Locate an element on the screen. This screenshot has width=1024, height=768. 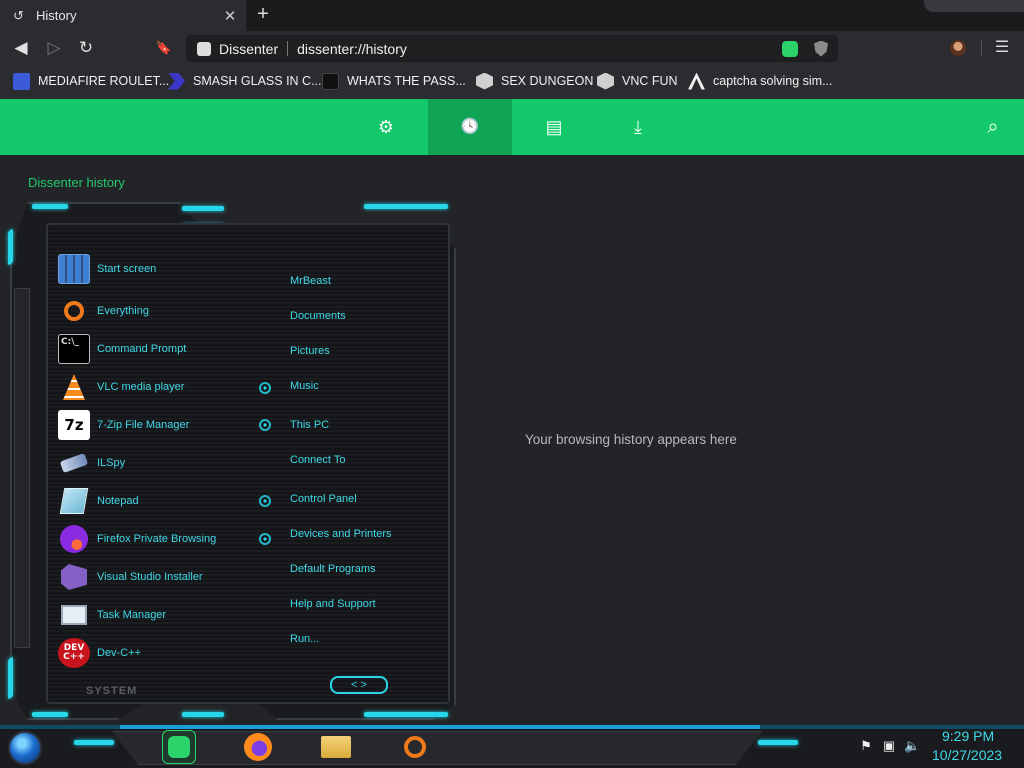
link-pictures: Pictures is located at coordinates (310, 351).